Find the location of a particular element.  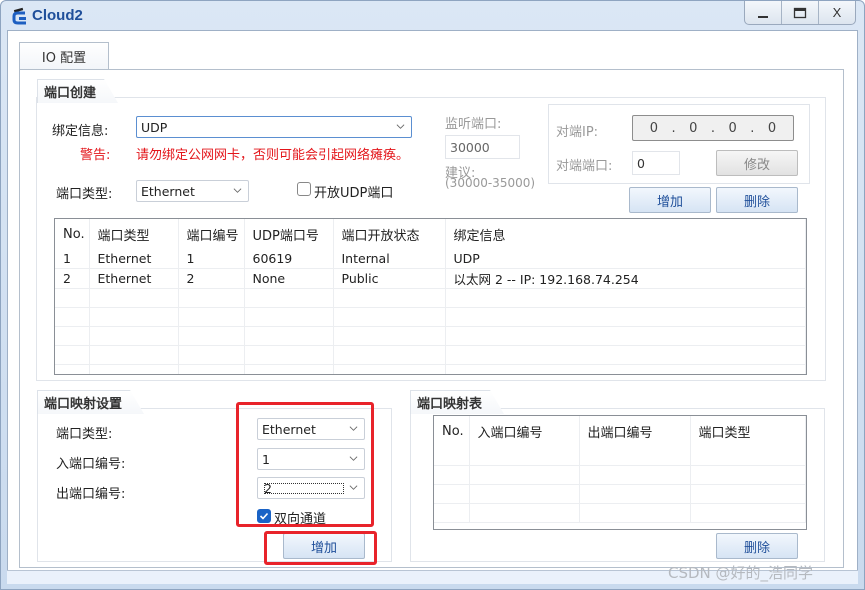

mapping-table-title: 端口映射表 is located at coordinates (457, 402).